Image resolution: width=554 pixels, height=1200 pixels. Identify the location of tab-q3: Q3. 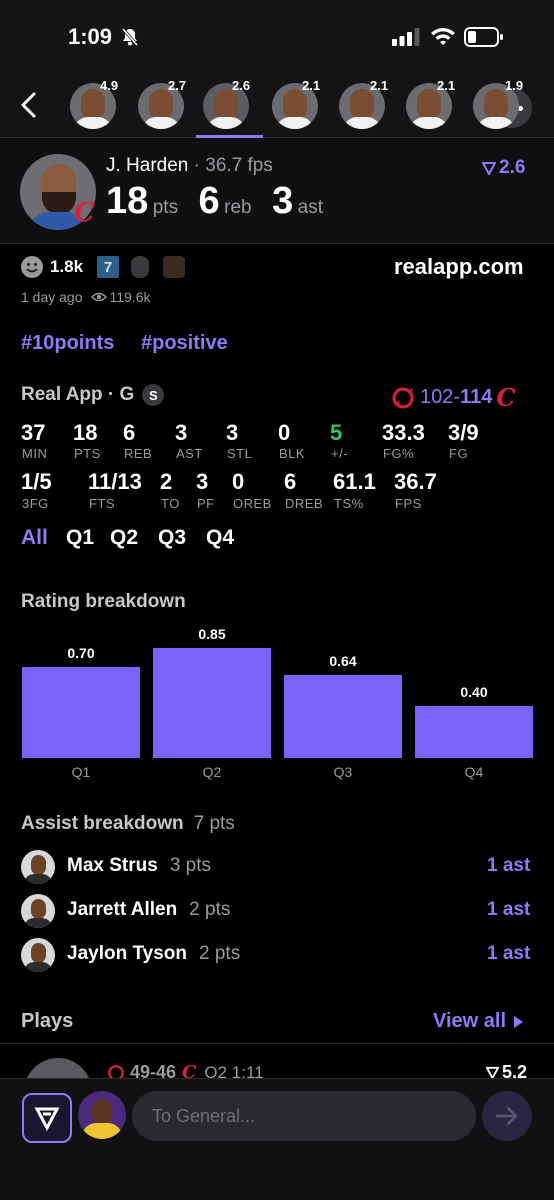
(172, 538).